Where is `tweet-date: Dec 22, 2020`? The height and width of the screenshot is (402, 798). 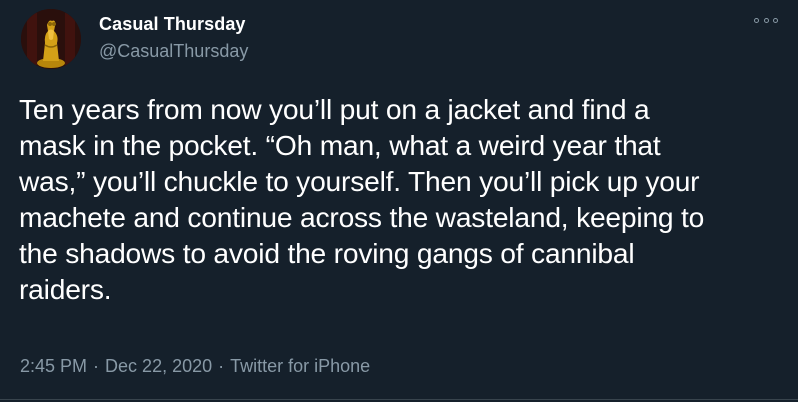 tweet-date: Dec 22, 2020 is located at coordinates (158, 366).